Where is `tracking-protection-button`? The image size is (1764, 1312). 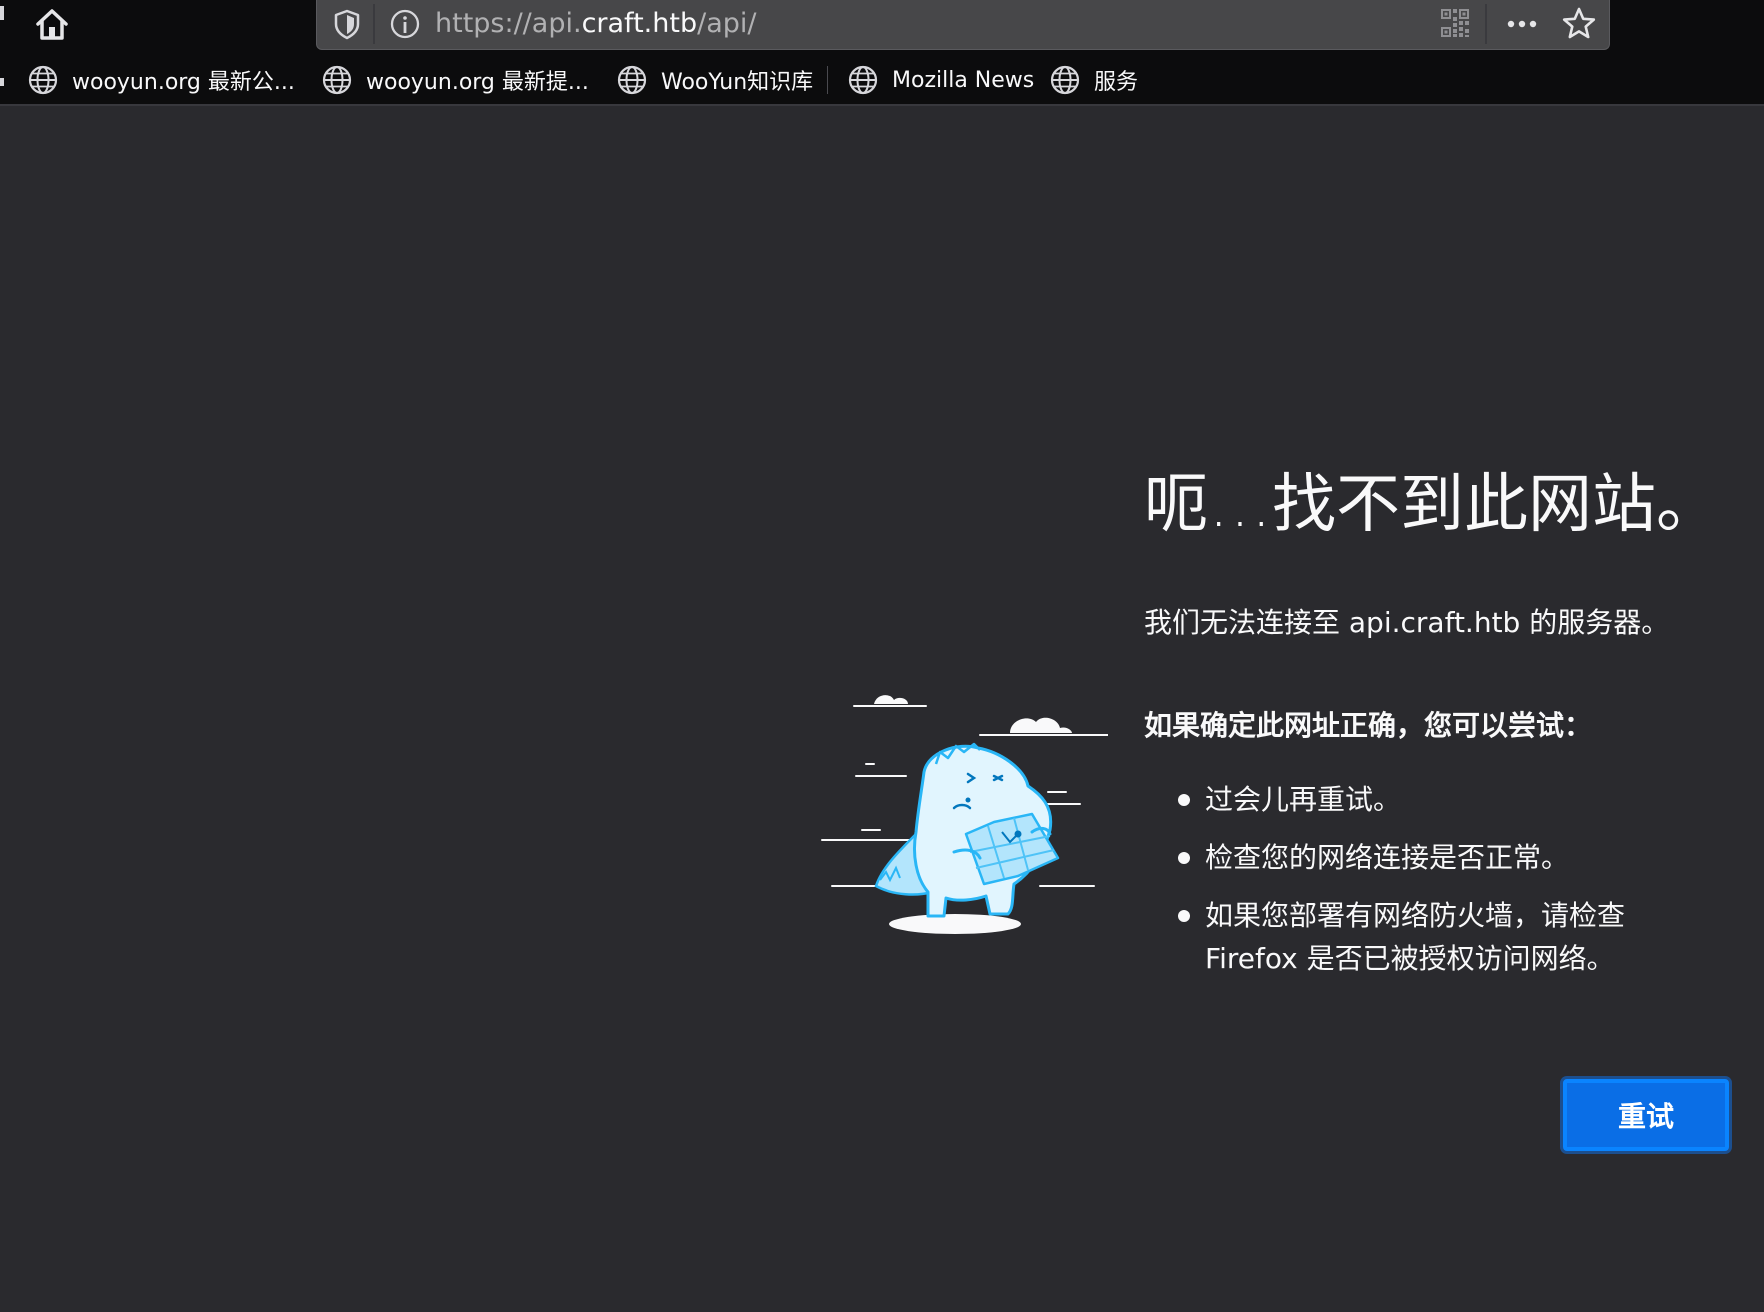
tracking-protection-button is located at coordinates (347, 24).